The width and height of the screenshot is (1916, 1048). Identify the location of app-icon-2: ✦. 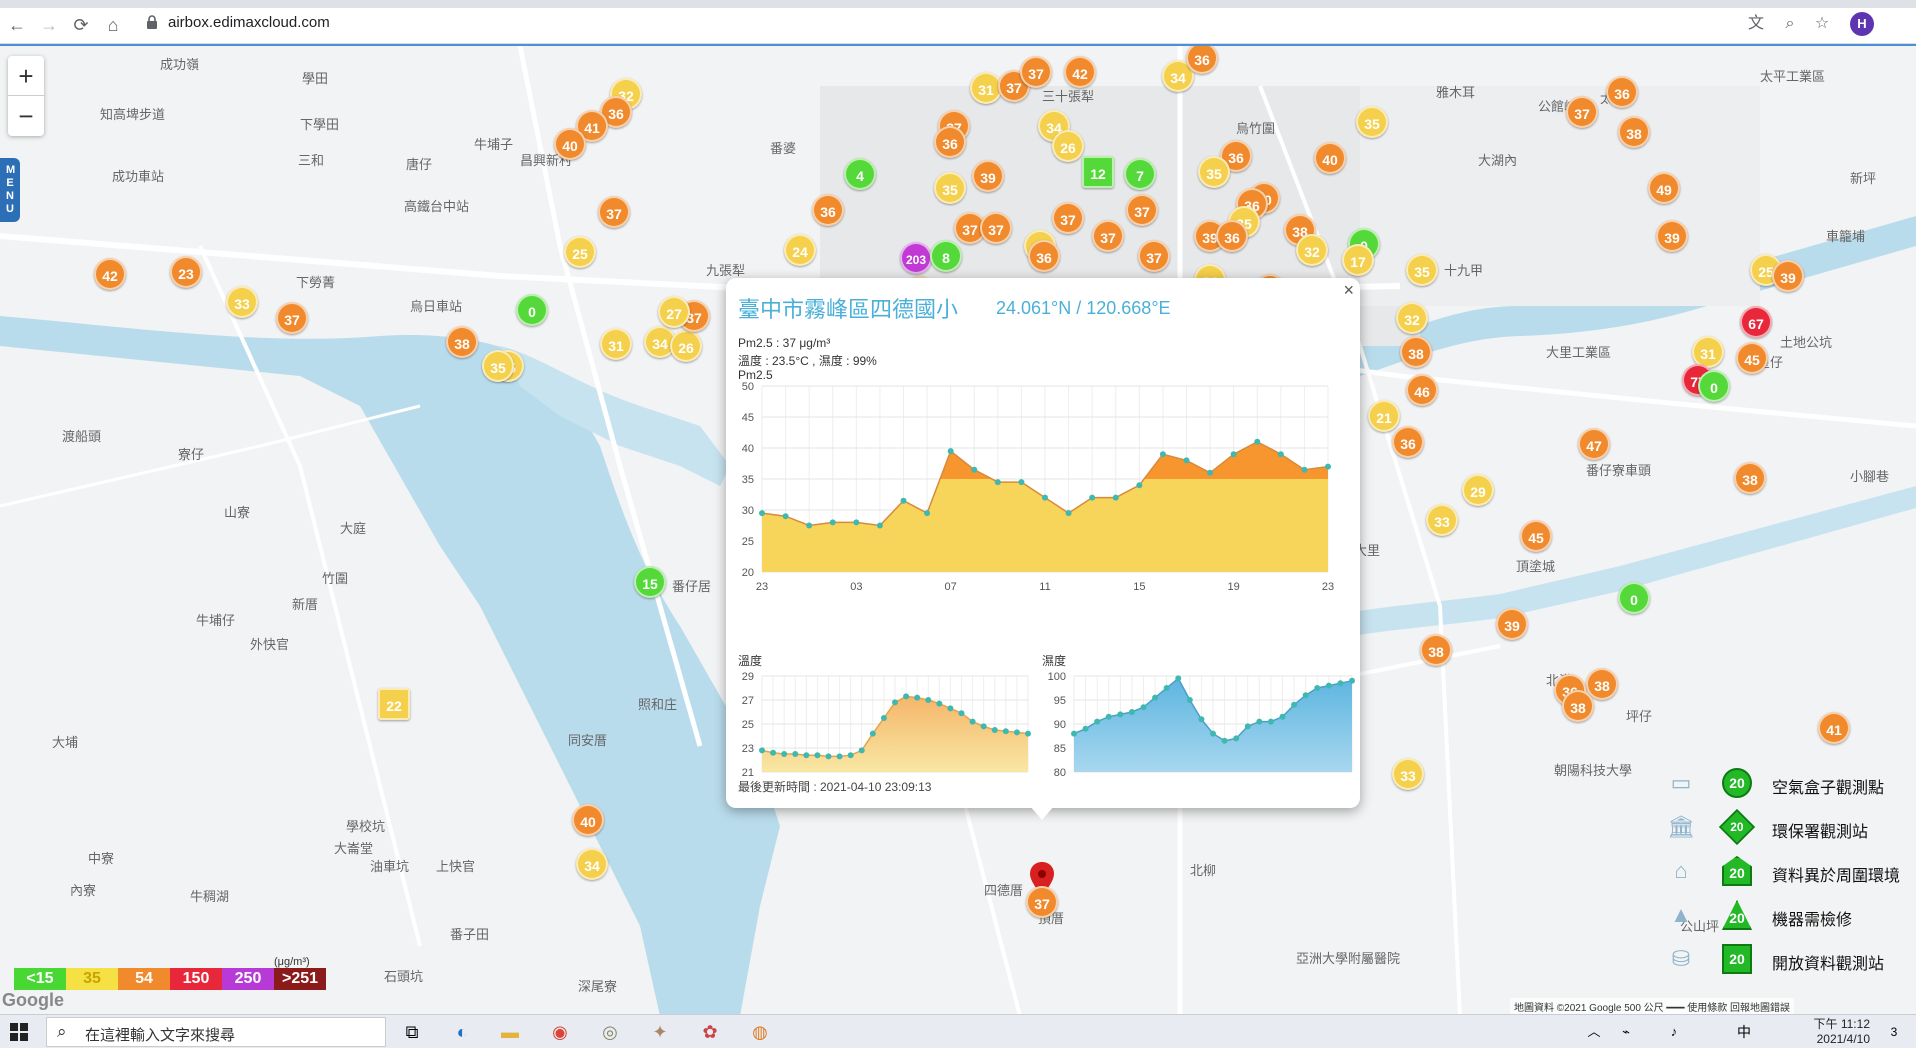
(660, 1032).